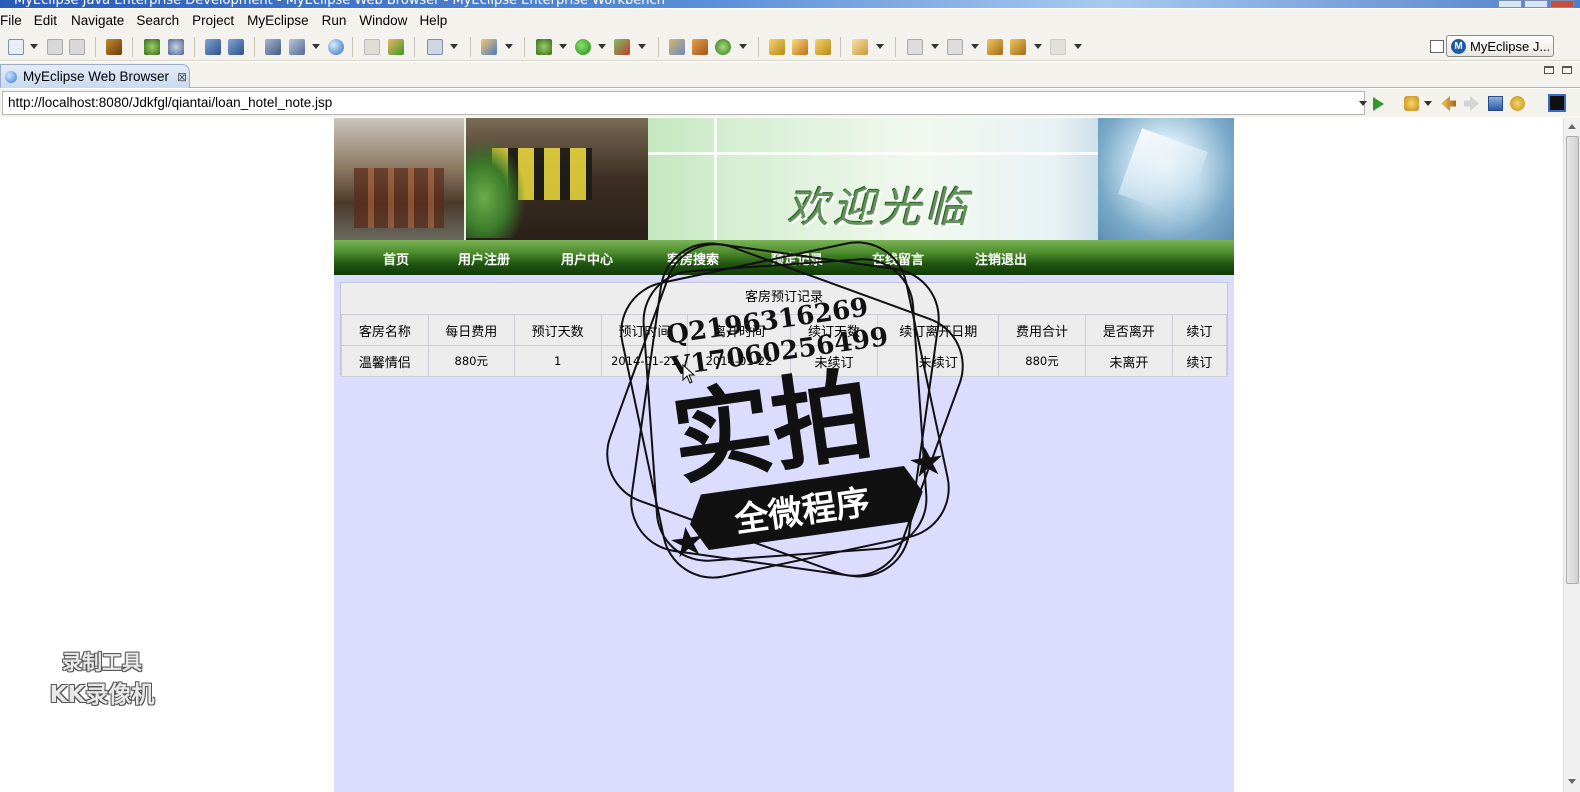 This screenshot has height=792, width=1580. What do you see at coordinates (1562, 4) in the screenshot?
I see `close-window-button` at bounding box center [1562, 4].